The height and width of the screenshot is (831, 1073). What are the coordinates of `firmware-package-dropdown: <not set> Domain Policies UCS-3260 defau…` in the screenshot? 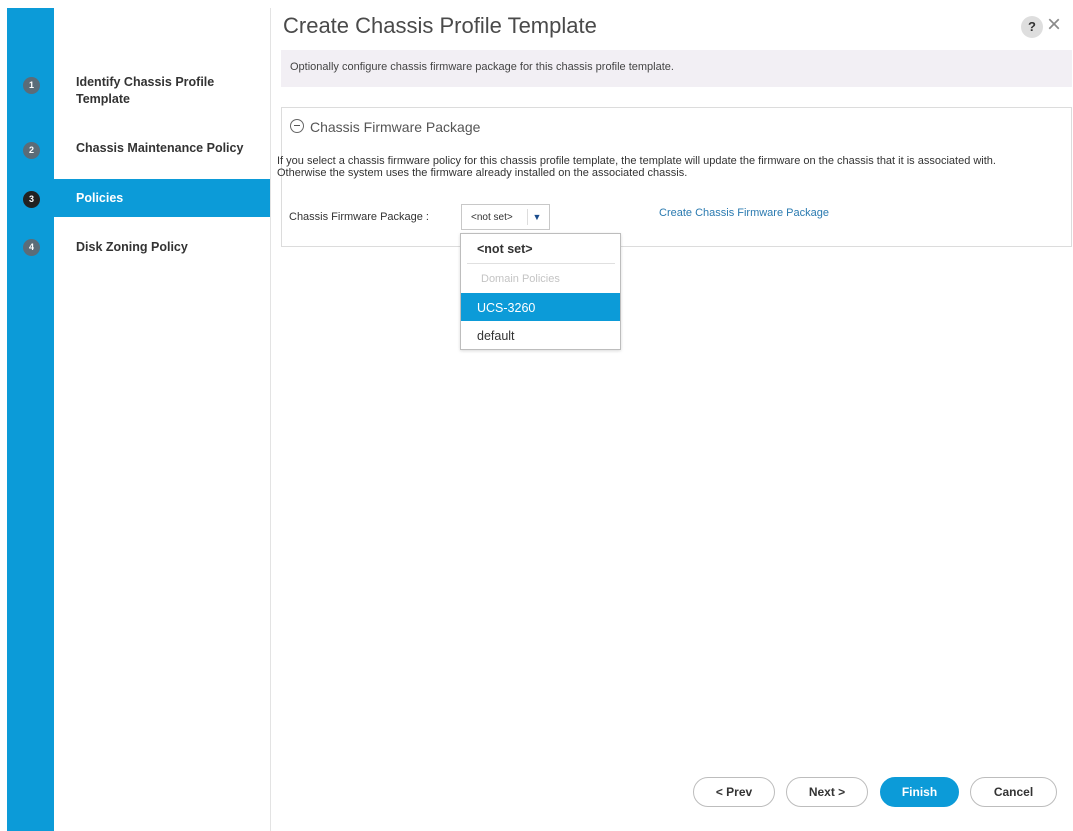 It's located at (540, 291).